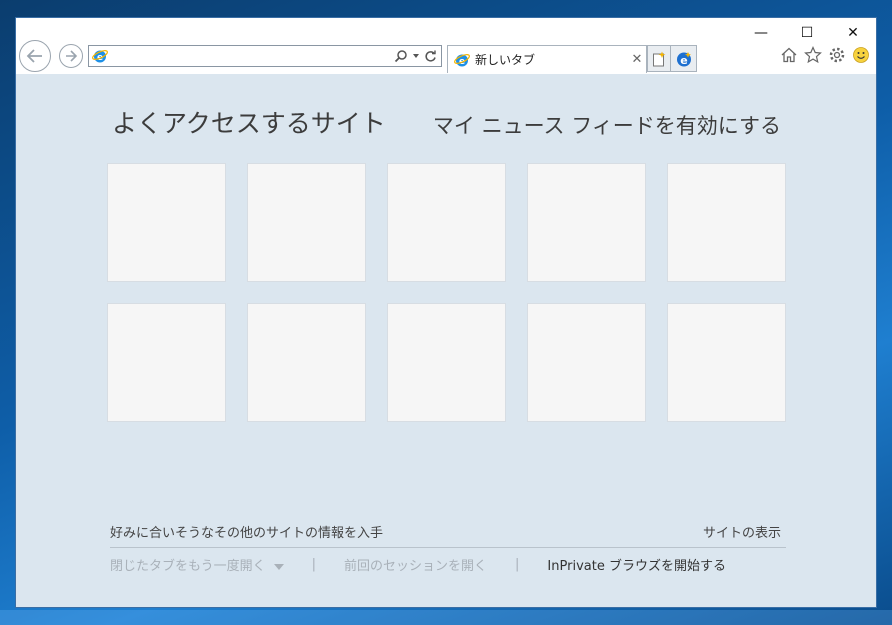 This screenshot has width=892, height=625. I want to click on divider, so click(448, 547).